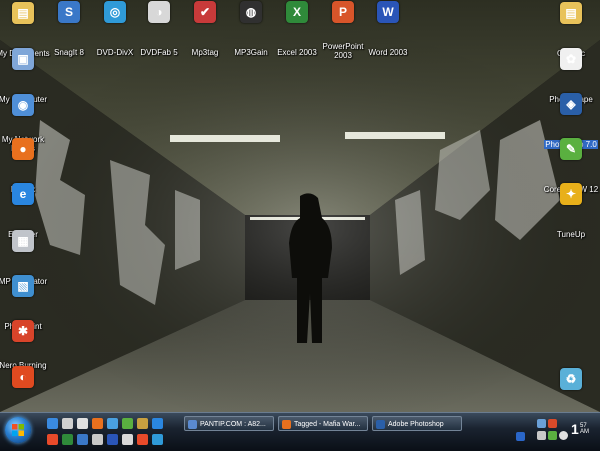  I want to click on desktop-icon-label: Mp3tag, so click(205, 52).